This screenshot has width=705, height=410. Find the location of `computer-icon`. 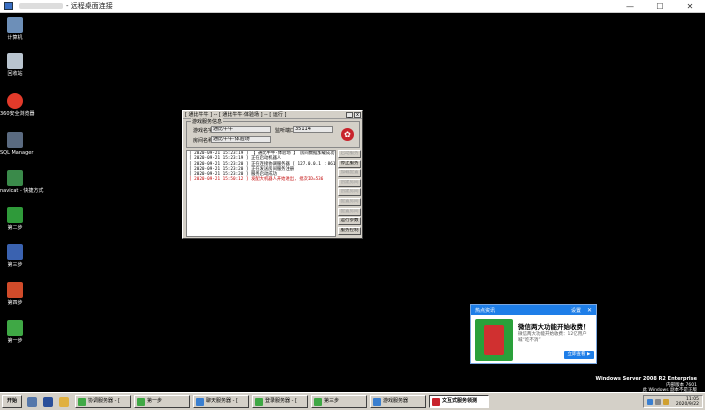

computer-icon is located at coordinates (15, 25).